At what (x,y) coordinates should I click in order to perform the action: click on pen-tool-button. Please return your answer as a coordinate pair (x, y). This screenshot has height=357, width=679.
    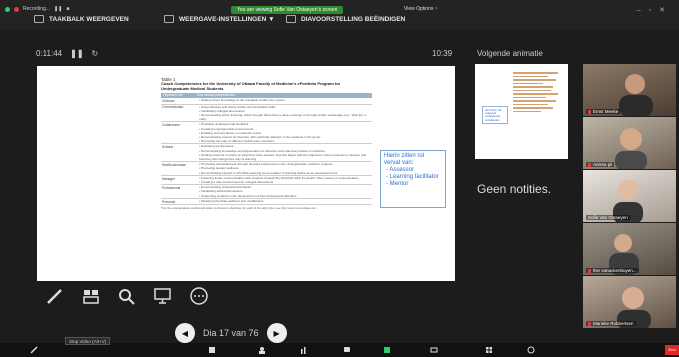
    Looking at the image, I should click on (55, 296).